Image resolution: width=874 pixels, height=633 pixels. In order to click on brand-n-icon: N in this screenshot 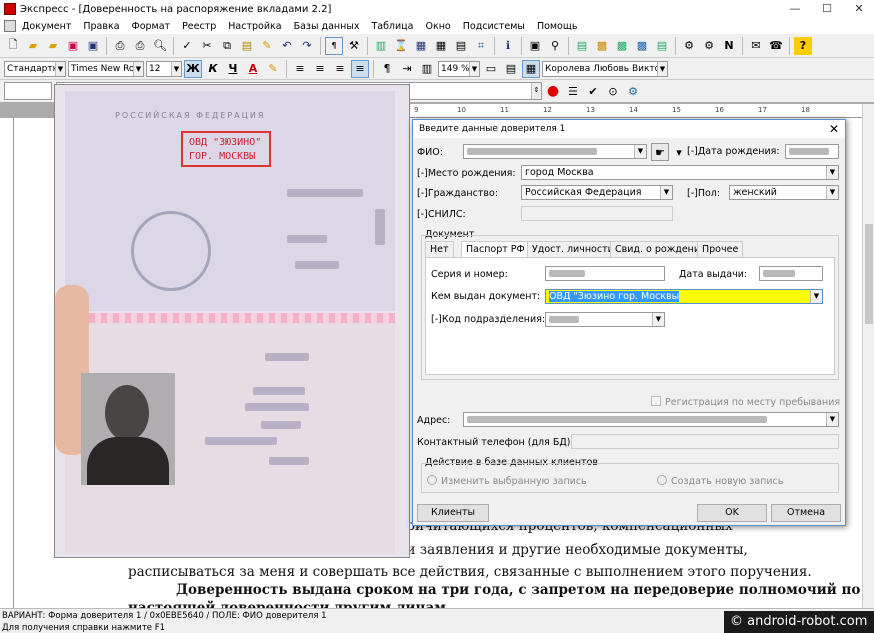, I will do `click(729, 46)`.